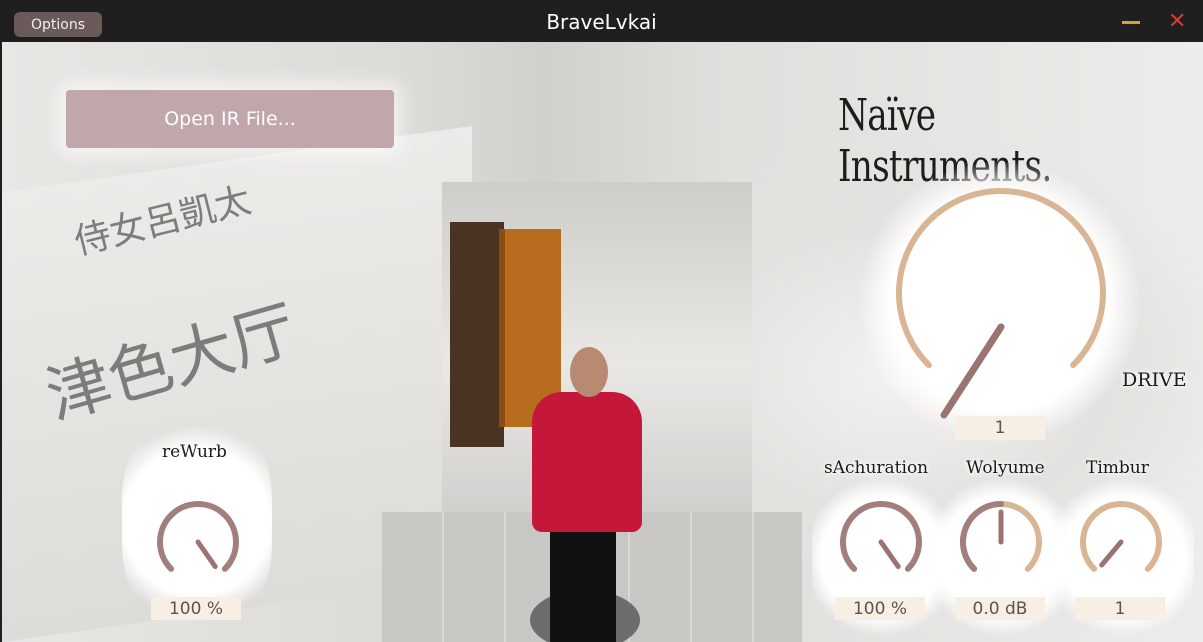  I want to click on timbre-knob-track, so click(1121, 536).